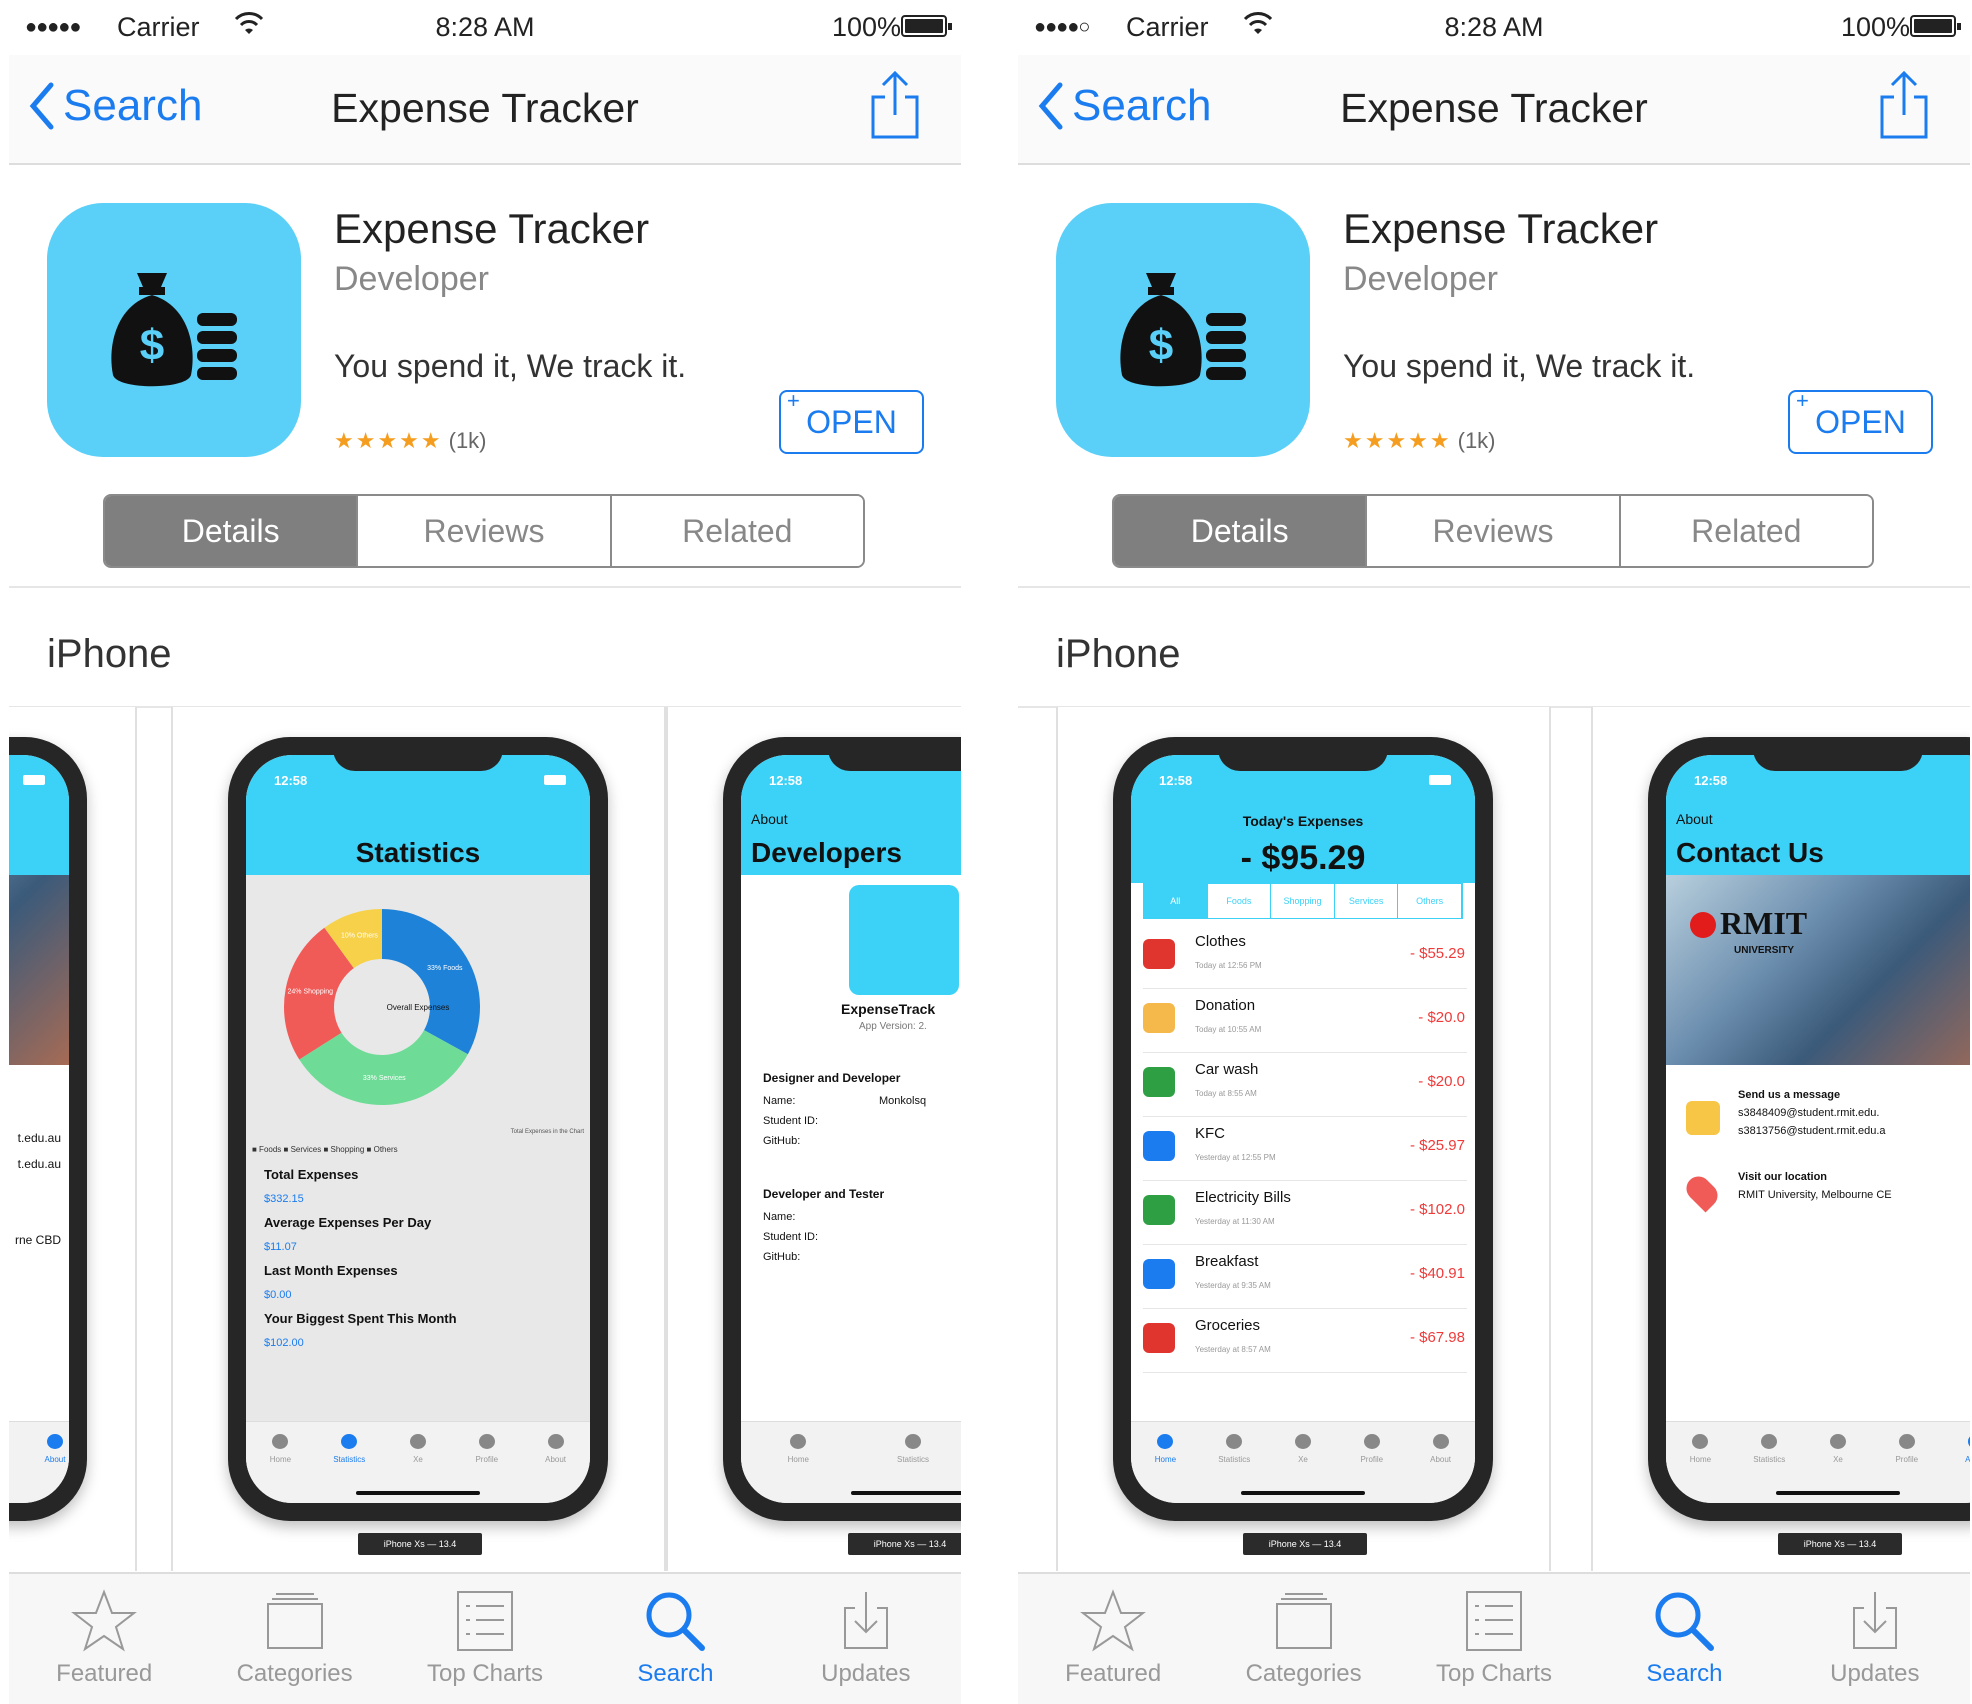 Image resolution: width=1972 pixels, height=1704 pixels. What do you see at coordinates (1305, 1341) in the screenshot?
I see `expense-row: Groceries Yesterday at 8:57 AM - $67.98` at bounding box center [1305, 1341].